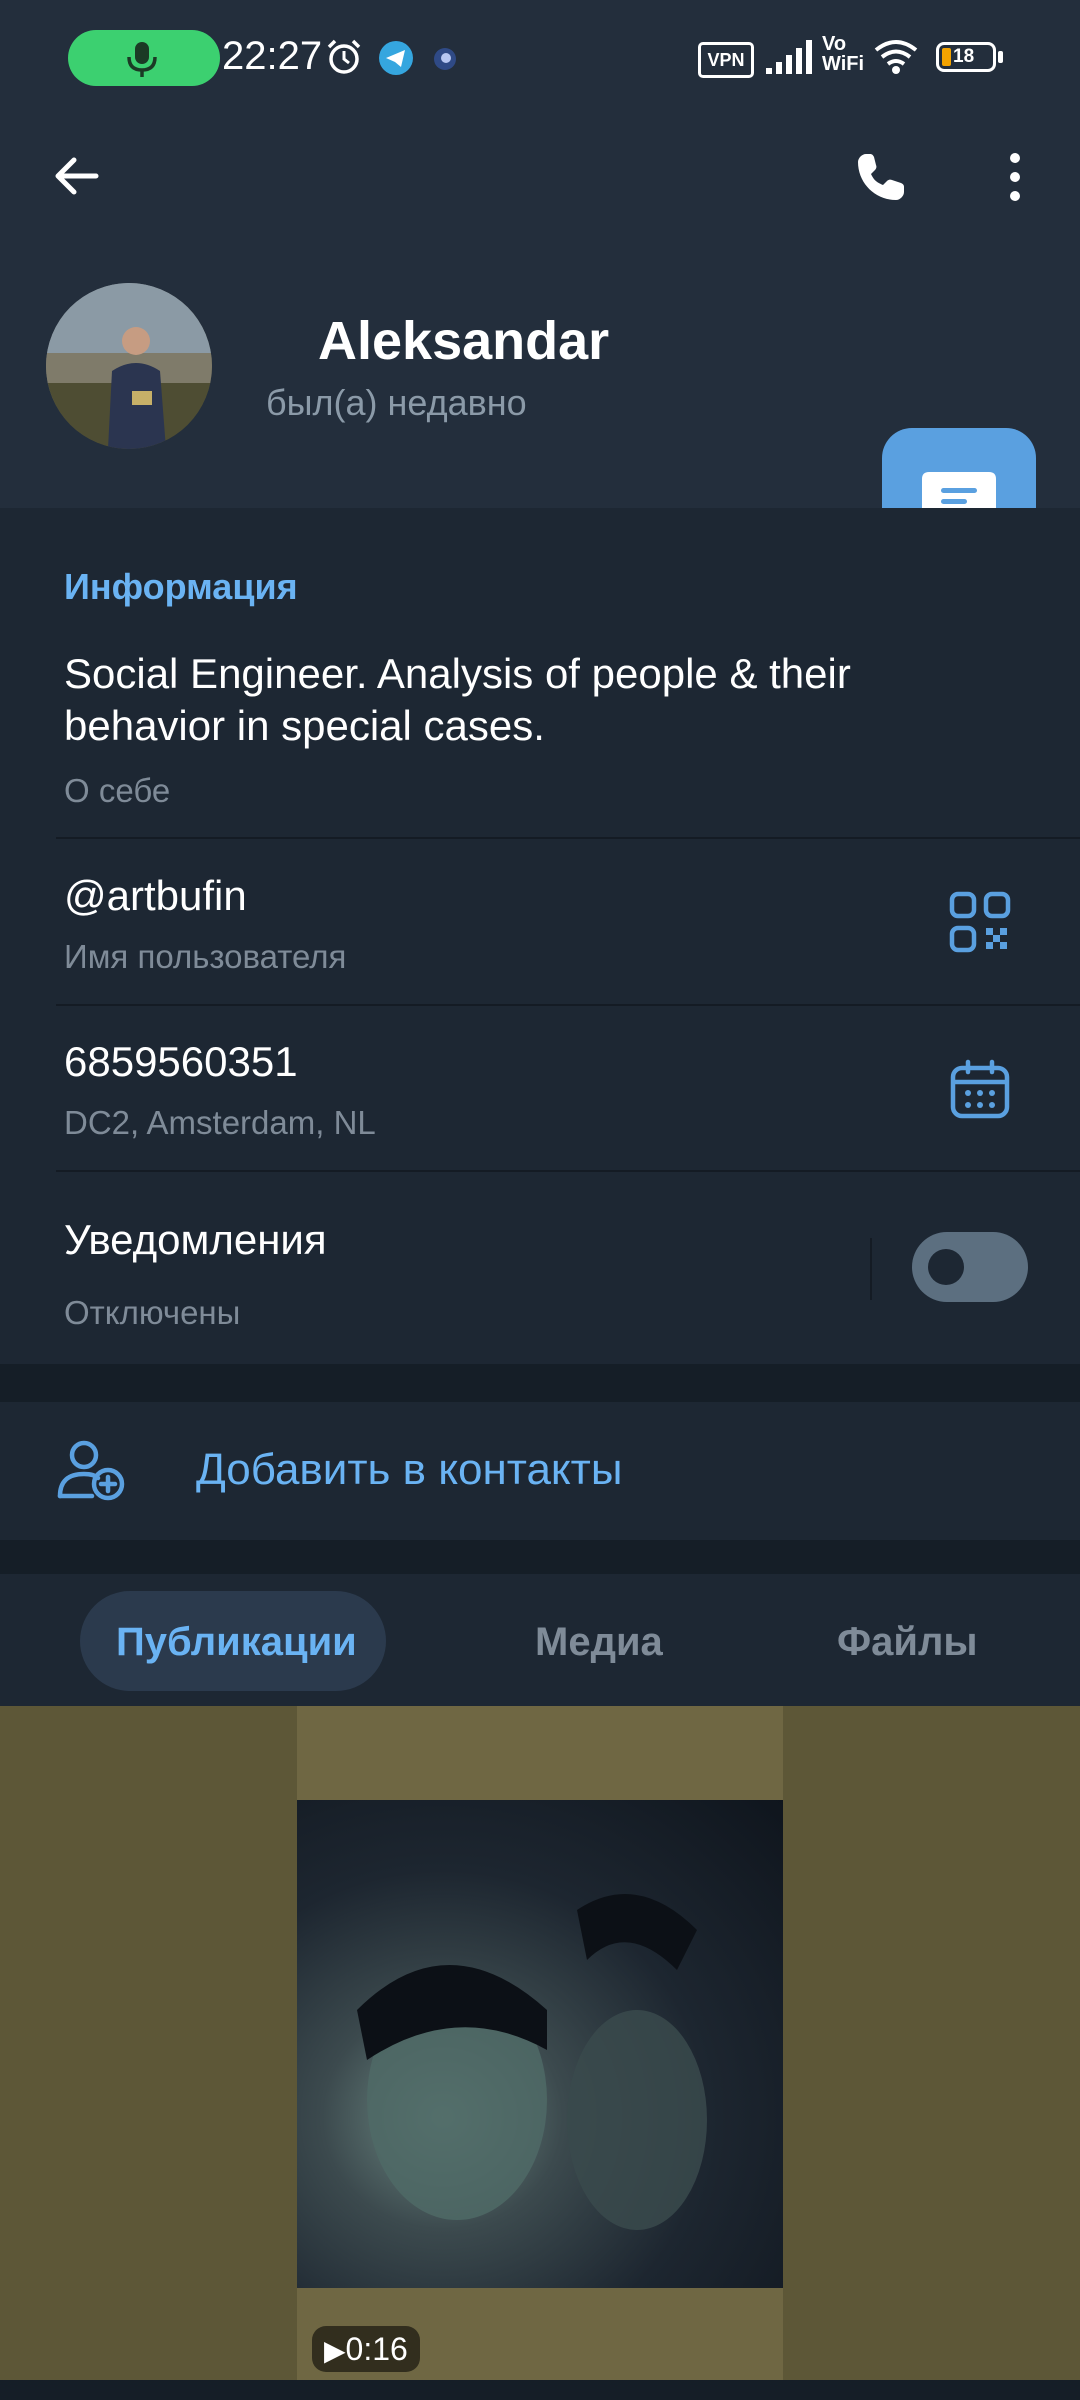 This screenshot has height=2400, width=1080. What do you see at coordinates (396, 58) in the screenshot?
I see `telegram-icon` at bounding box center [396, 58].